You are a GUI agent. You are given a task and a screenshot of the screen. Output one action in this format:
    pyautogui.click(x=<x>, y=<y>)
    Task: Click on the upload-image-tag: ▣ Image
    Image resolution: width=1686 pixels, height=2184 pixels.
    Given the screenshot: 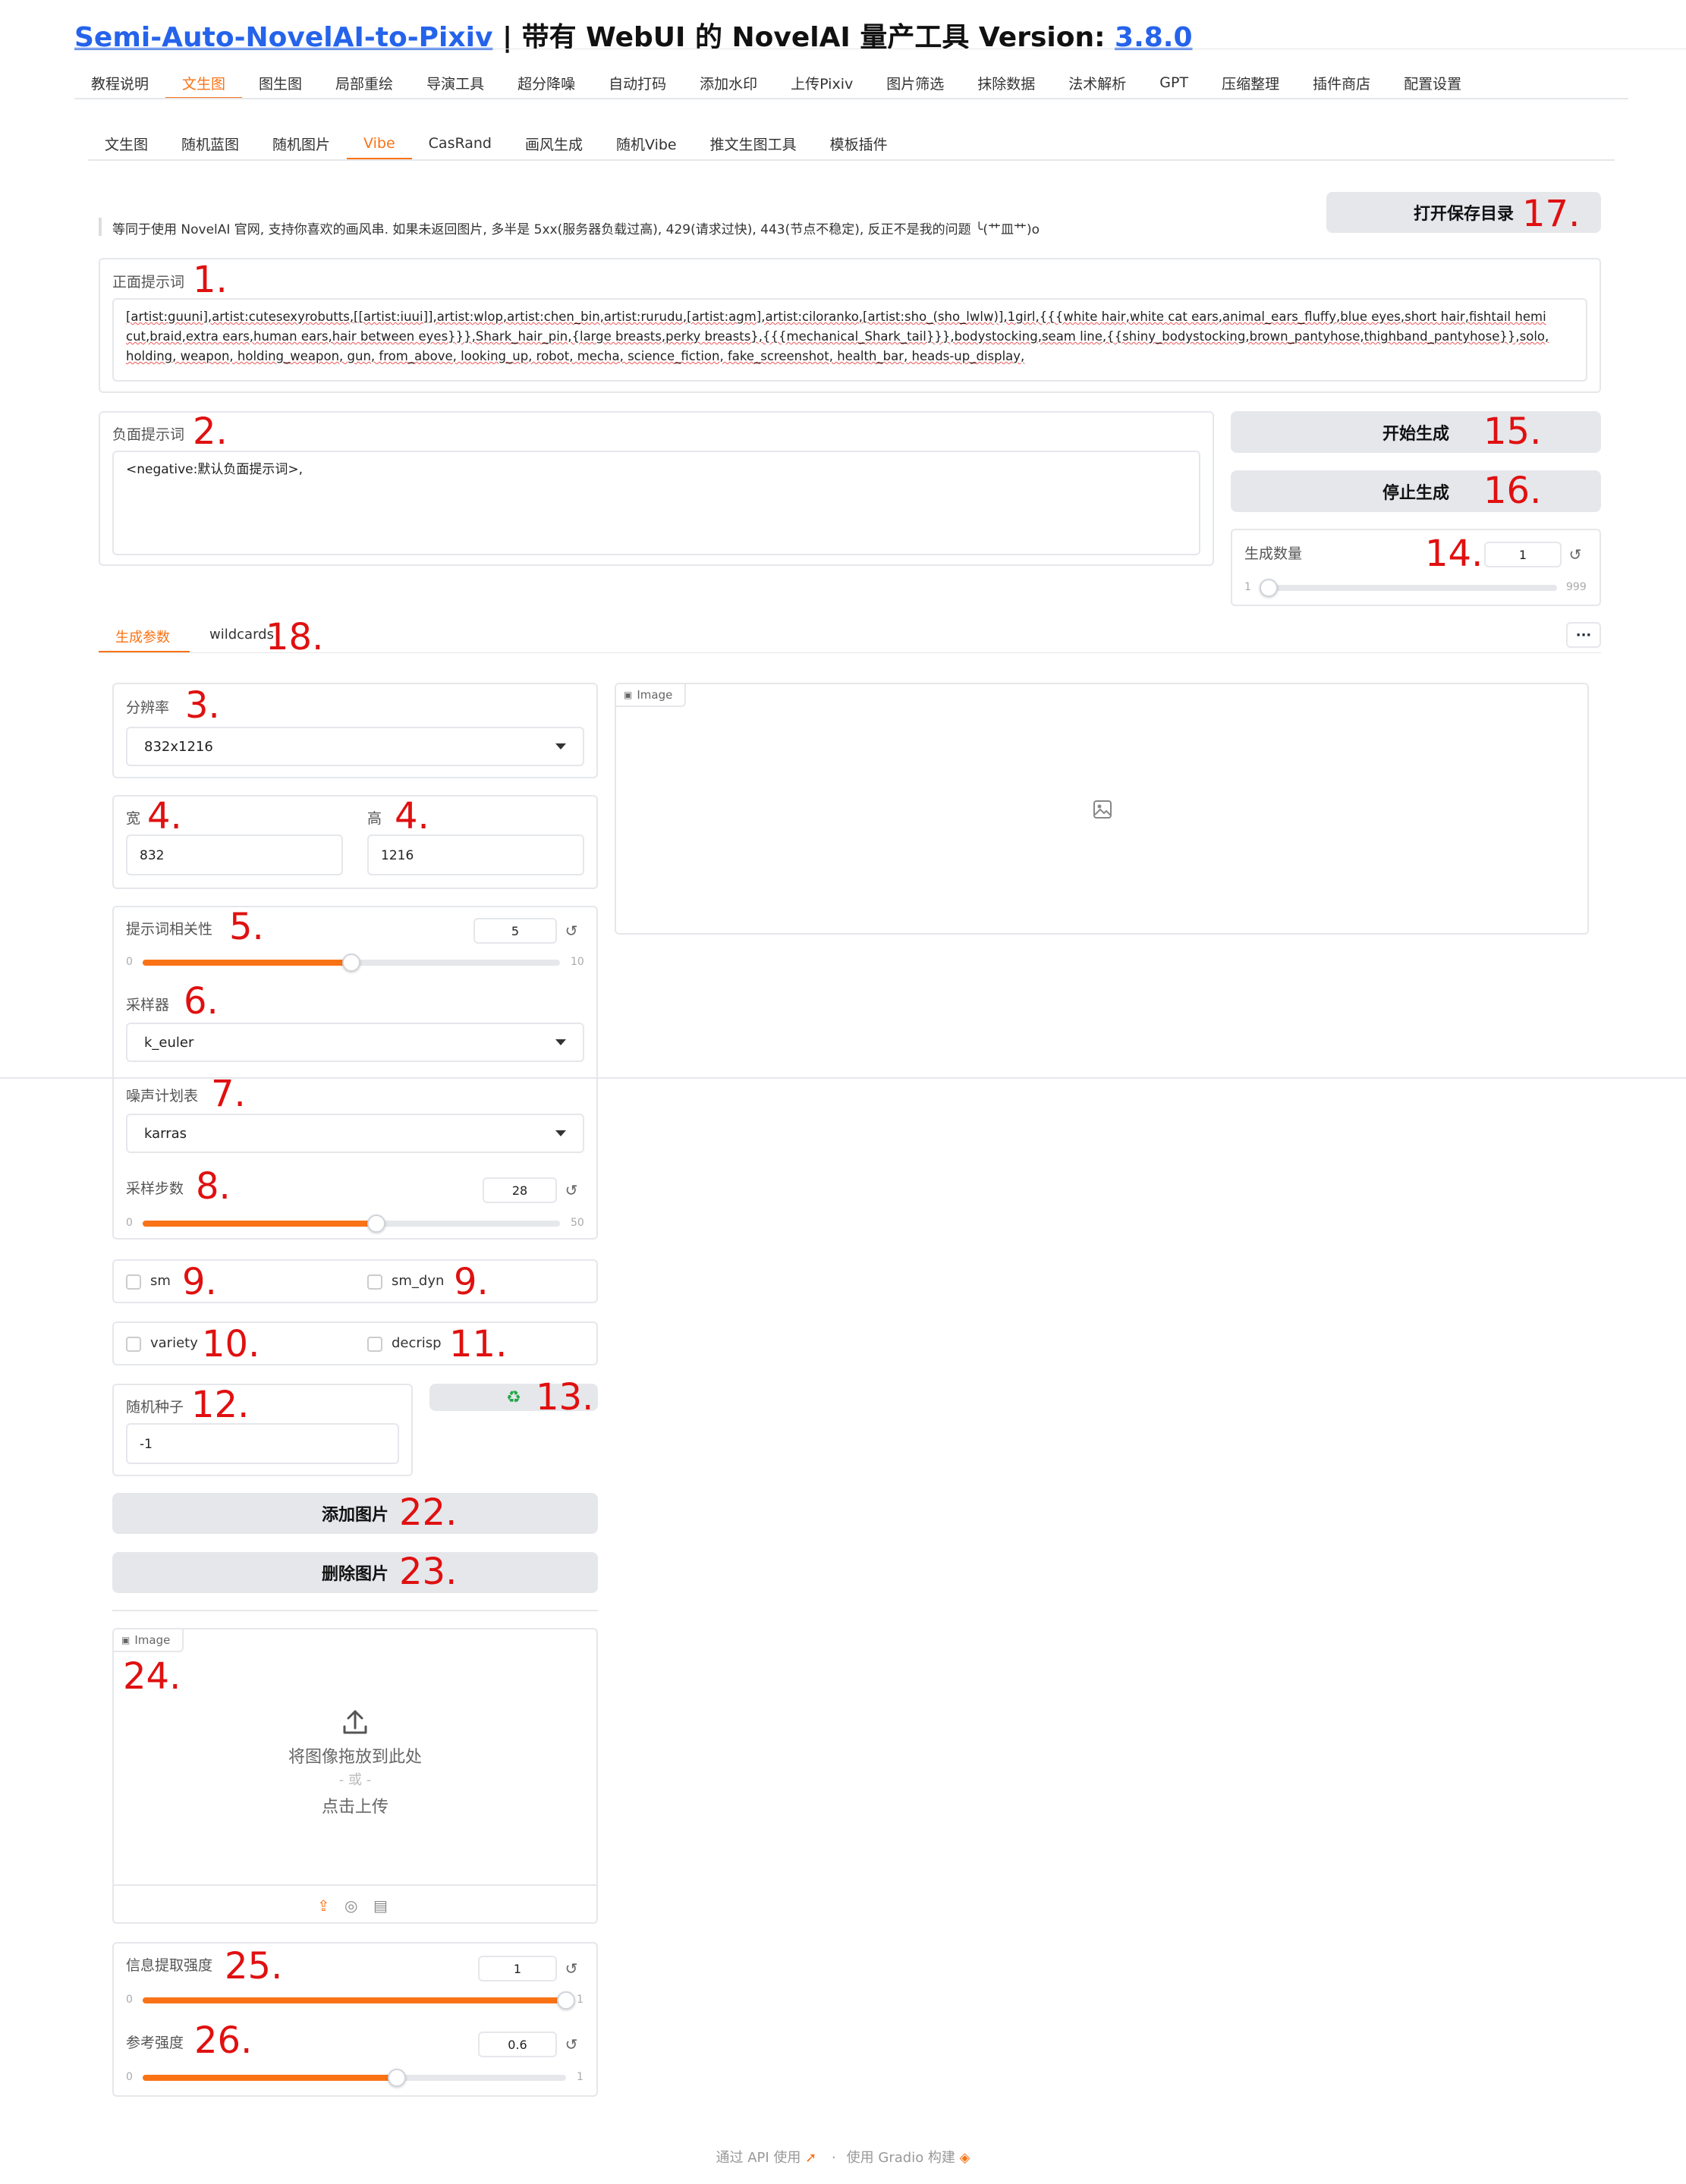 What is the action you would take?
    pyautogui.click(x=149, y=1640)
    